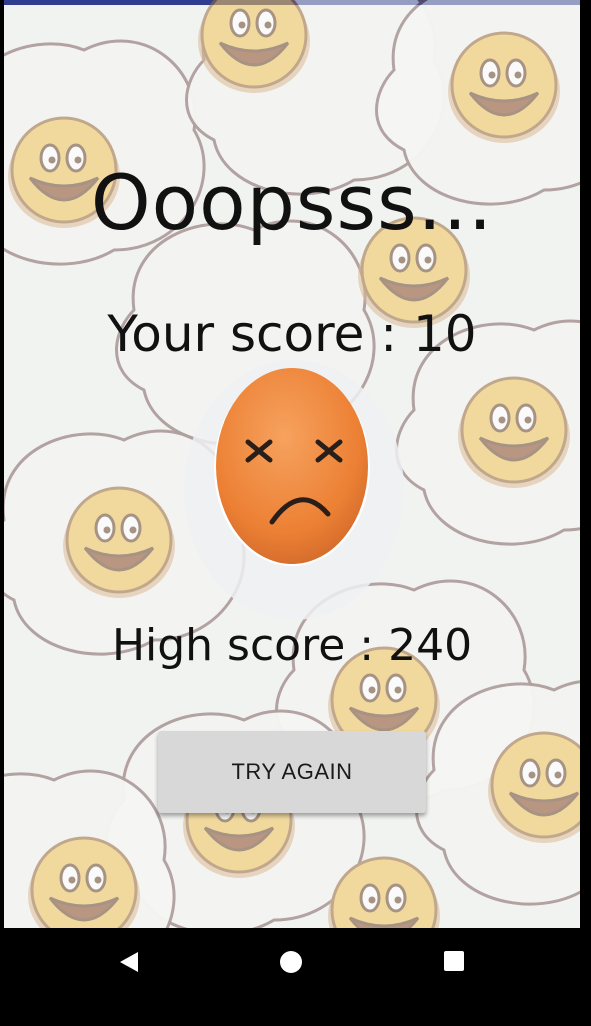 This screenshot has width=591, height=1026. What do you see at coordinates (130, 962) in the screenshot?
I see `back-triangle-icon` at bounding box center [130, 962].